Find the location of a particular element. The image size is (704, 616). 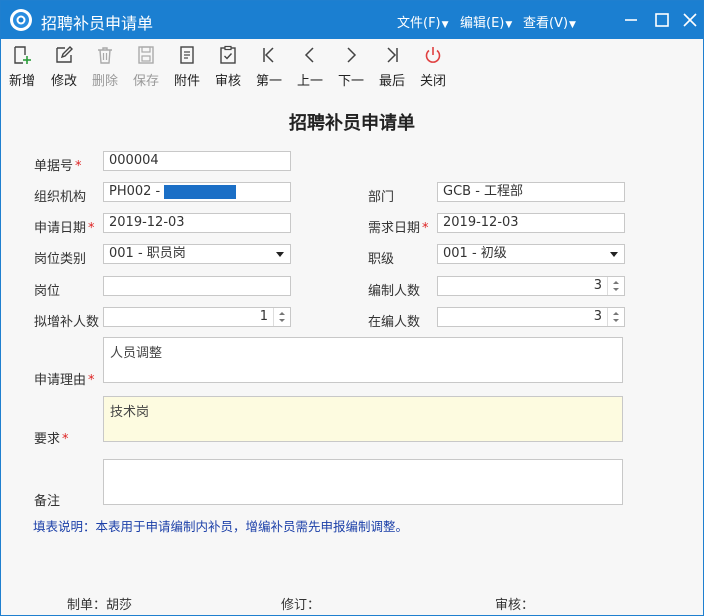

post-field is located at coordinates (197, 286).